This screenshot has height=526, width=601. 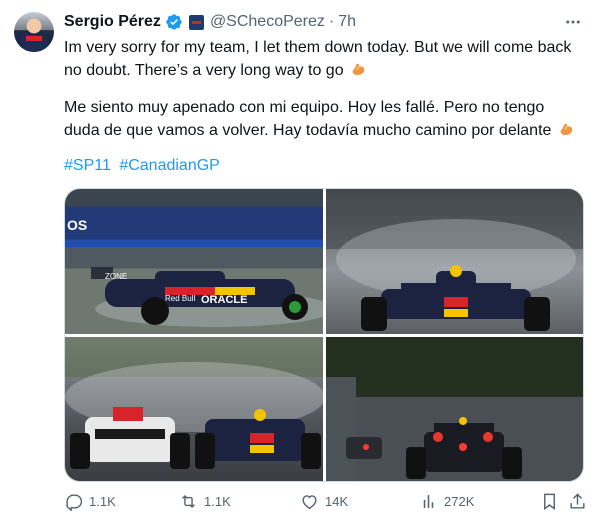 What do you see at coordinates (347, 22) in the screenshot?
I see `tweet-timestamp: 7h` at bounding box center [347, 22].